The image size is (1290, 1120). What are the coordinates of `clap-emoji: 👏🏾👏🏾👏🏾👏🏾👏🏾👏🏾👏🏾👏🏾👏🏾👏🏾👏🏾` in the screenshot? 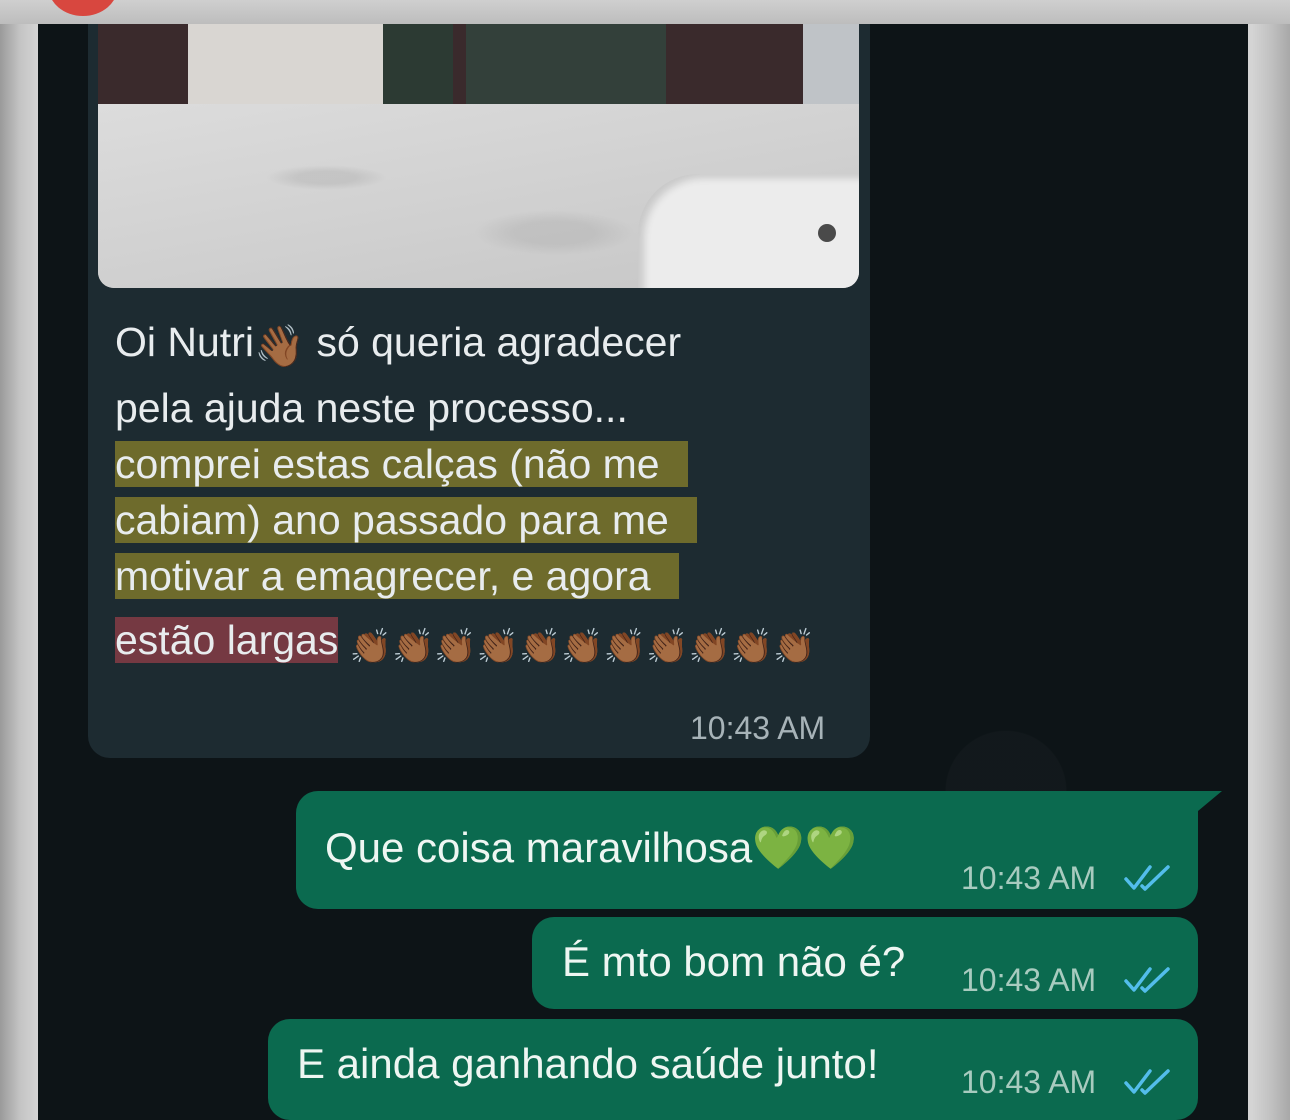 It's located at (582, 647).